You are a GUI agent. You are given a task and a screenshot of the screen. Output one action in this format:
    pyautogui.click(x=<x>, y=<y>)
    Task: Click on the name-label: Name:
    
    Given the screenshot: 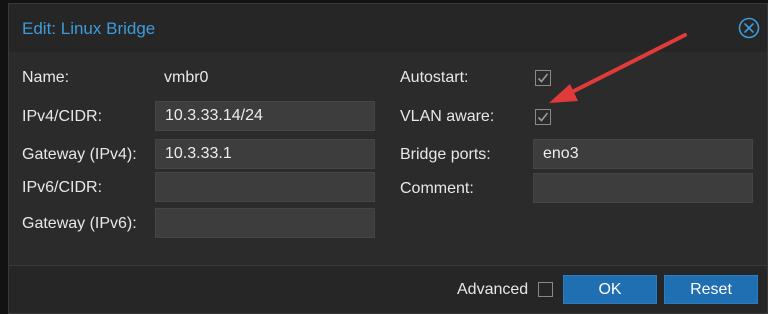 What is the action you would take?
    pyautogui.click(x=46, y=77)
    